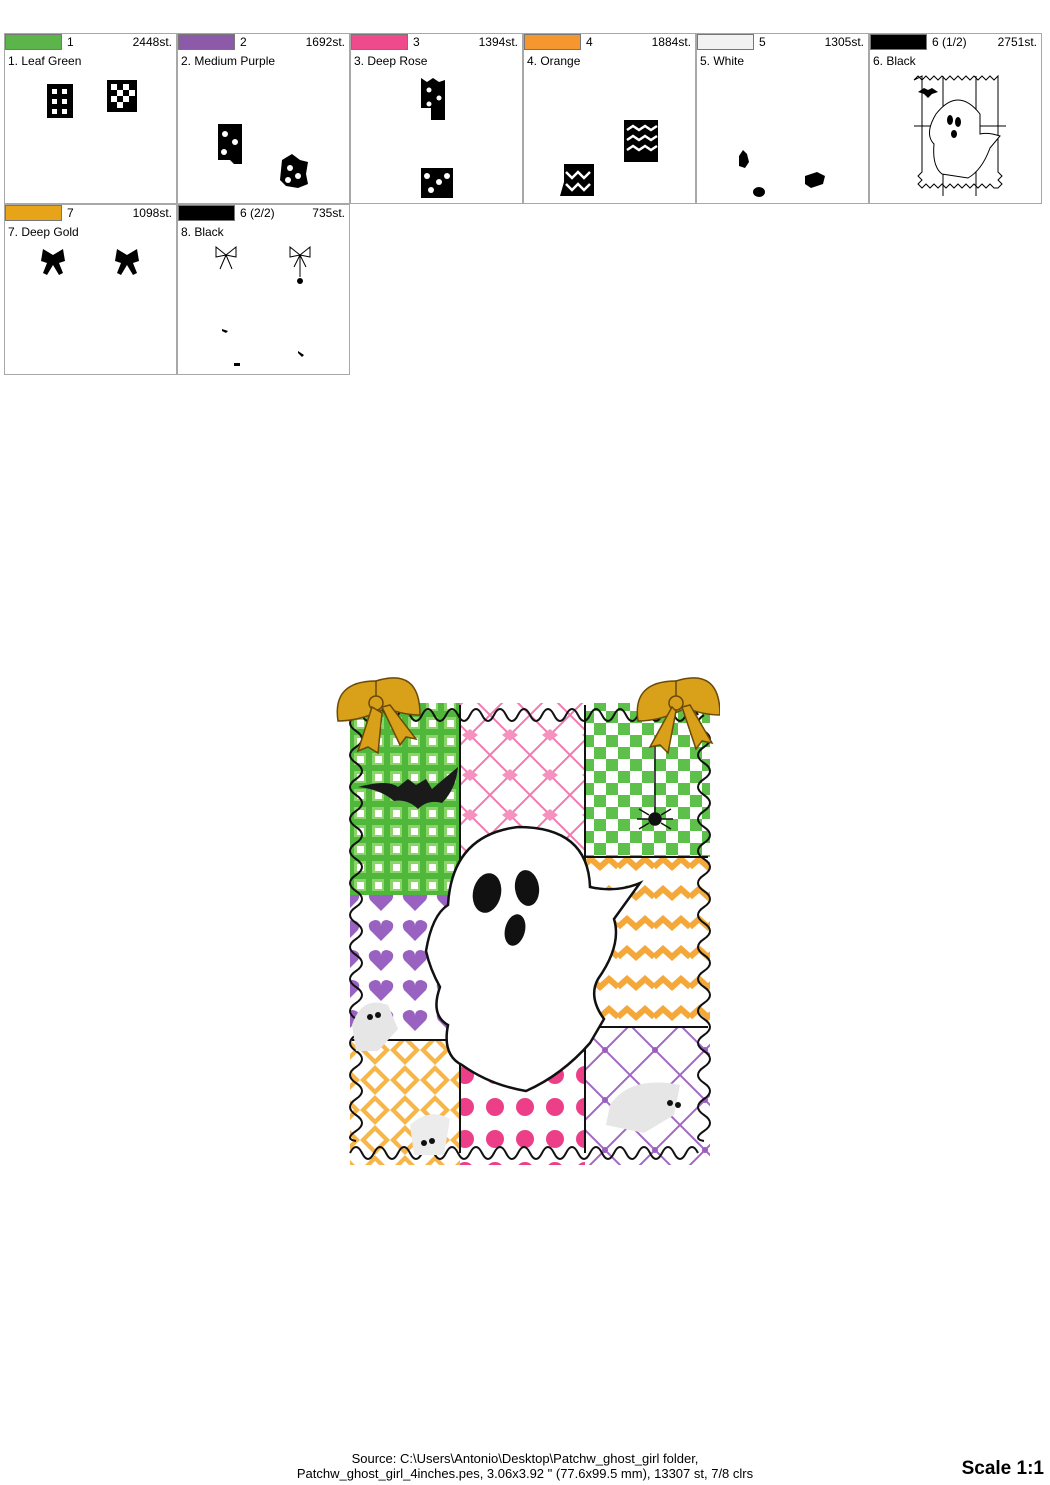 This screenshot has height=1485, width=1050. What do you see at coordinates (498, 42) in the screenshot?
I see `stitch-count: 1394st.` at bounding box center [498, 42].